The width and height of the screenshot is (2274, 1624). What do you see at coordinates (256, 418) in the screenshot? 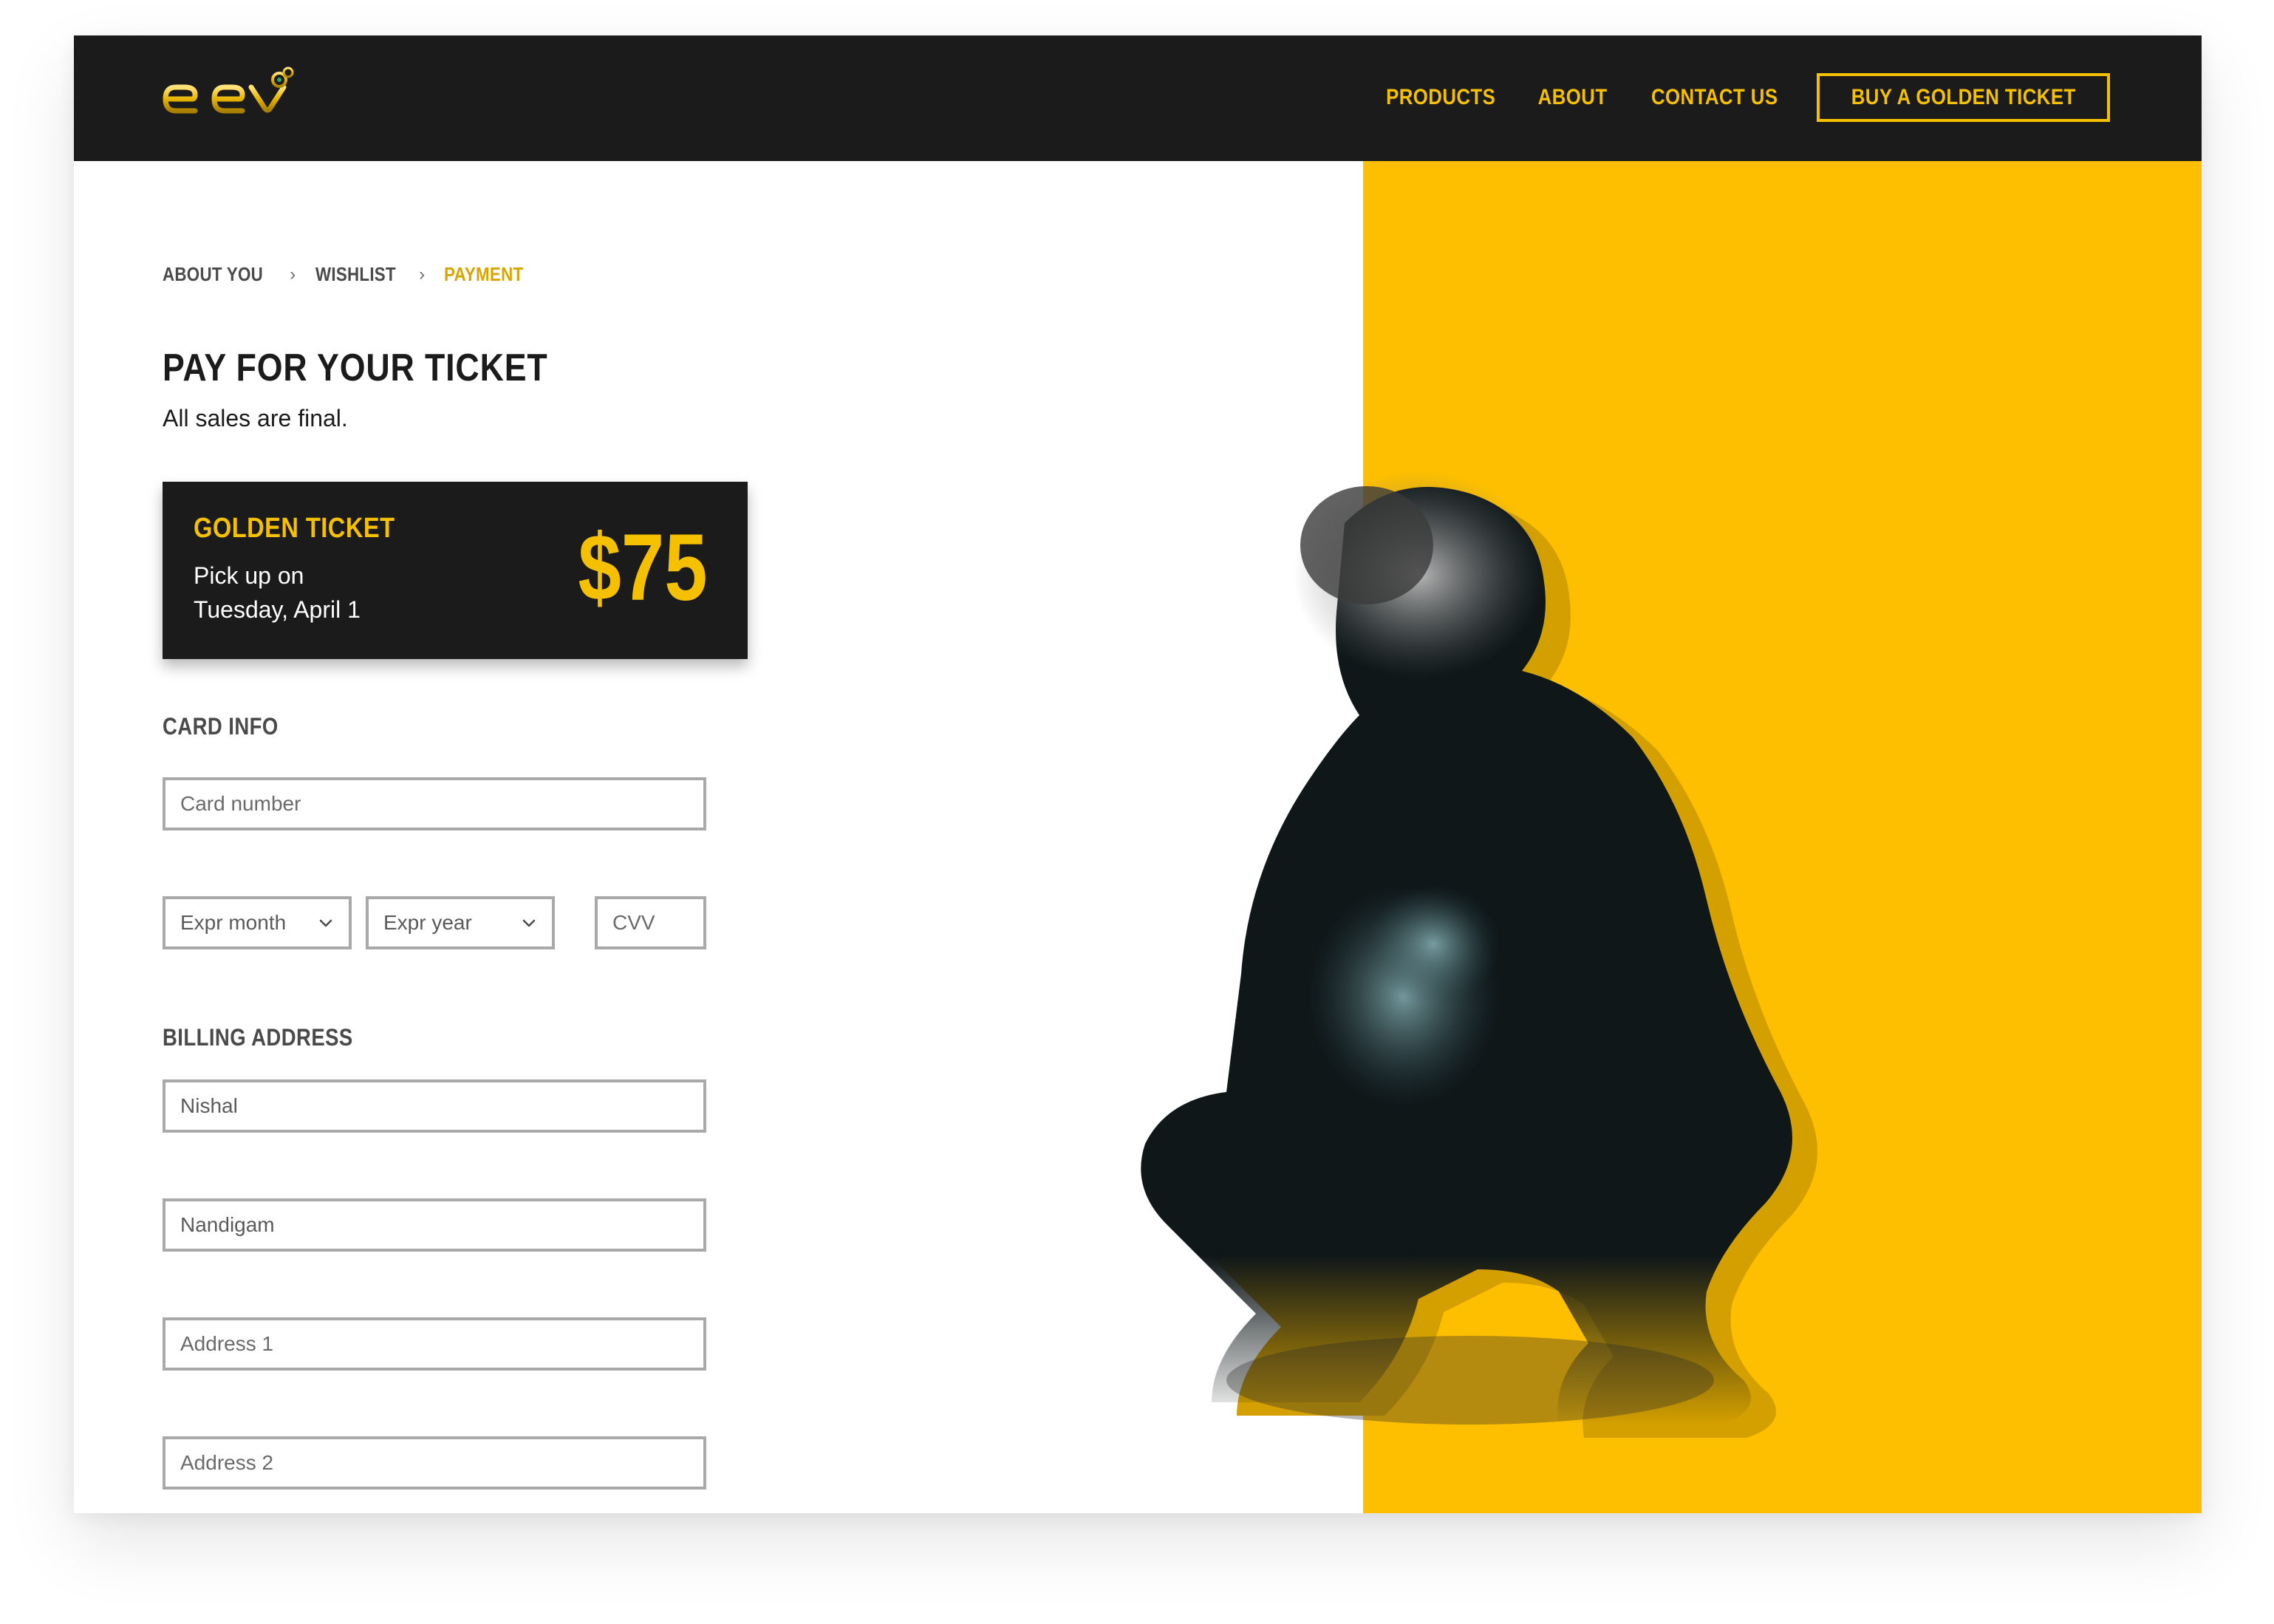
I see `page-subtitle: All sales are final.` at bounding box center [256, 418].